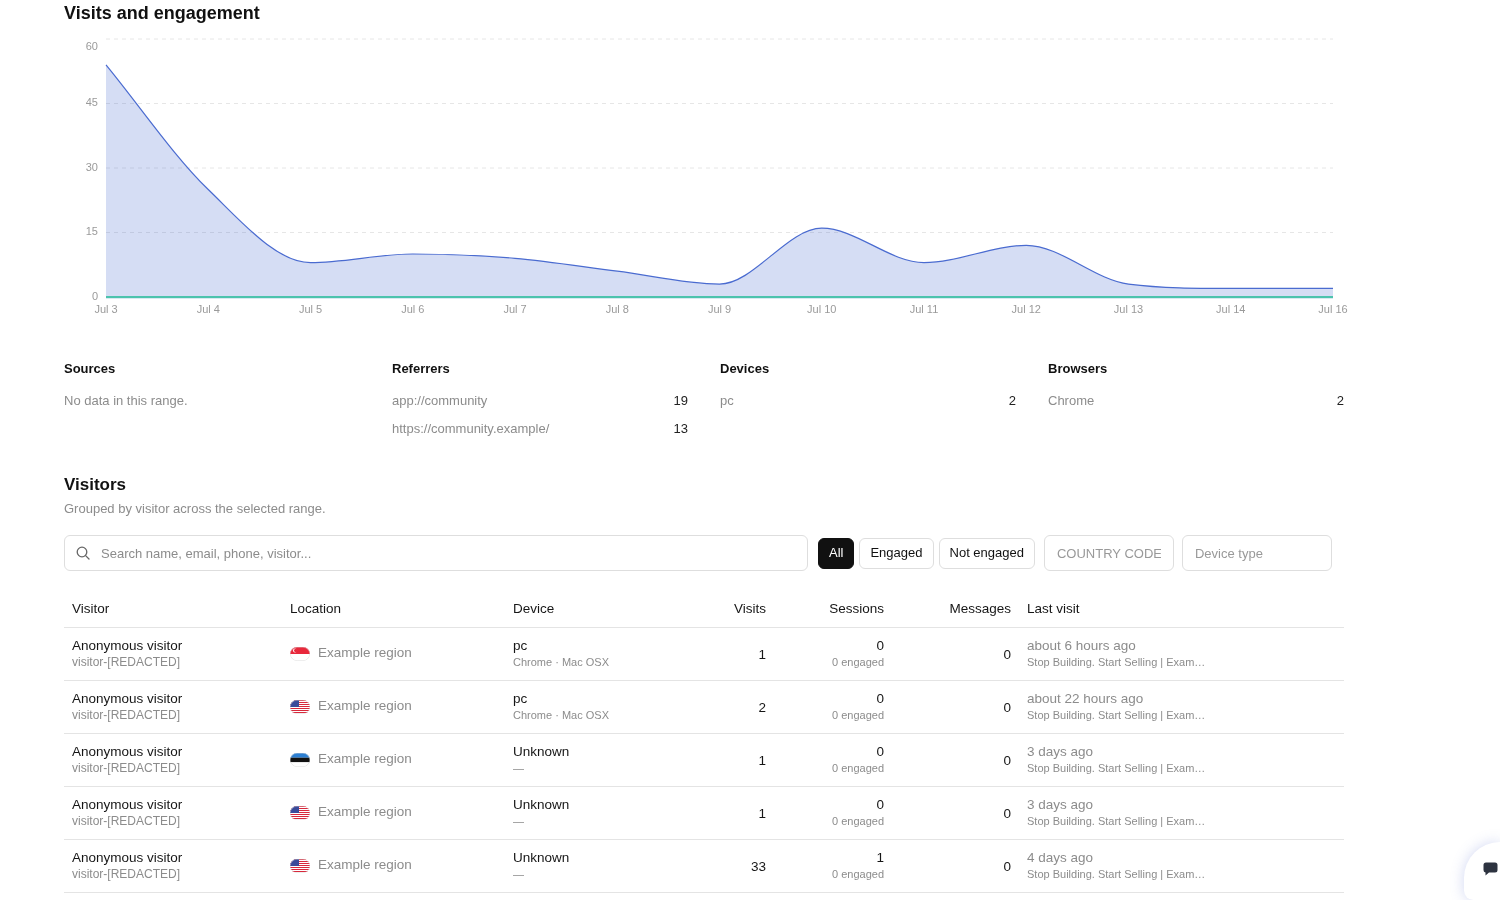 The width and height of the screenshot is (1500, 900). I want to click on chart-title: Visits and engagement, so click(162, 13).